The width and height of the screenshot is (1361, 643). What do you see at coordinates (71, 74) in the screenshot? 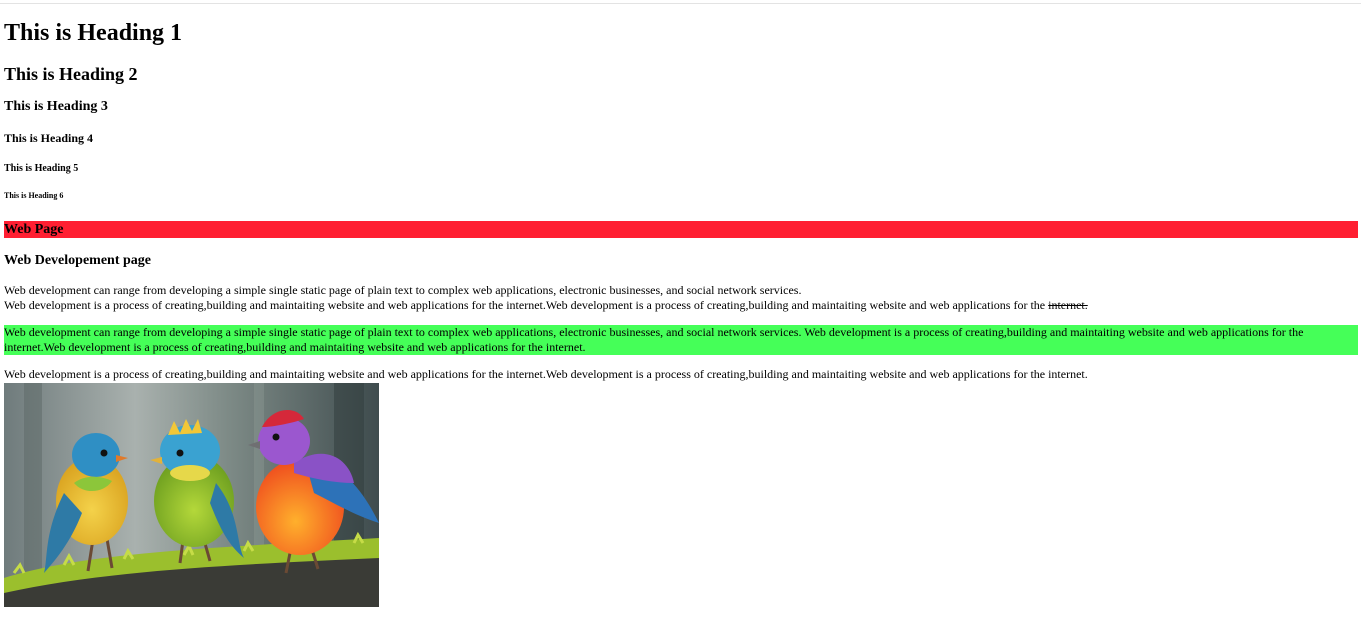
I see `heading-2: This is Heading 2` at bounding box center [71, 74].